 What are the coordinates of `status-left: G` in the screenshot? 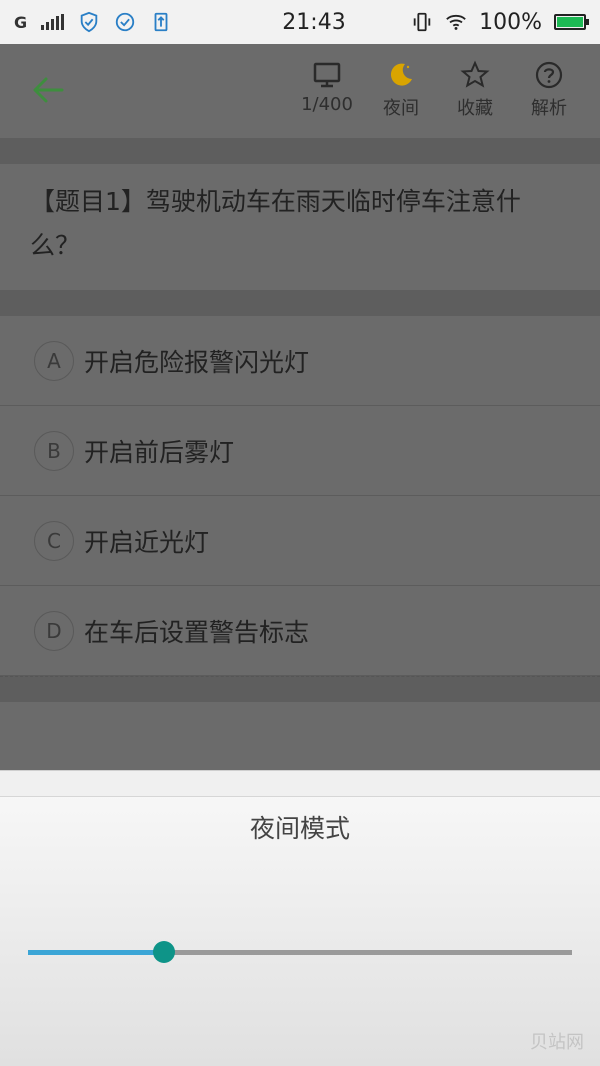 It's located at (124, 22).